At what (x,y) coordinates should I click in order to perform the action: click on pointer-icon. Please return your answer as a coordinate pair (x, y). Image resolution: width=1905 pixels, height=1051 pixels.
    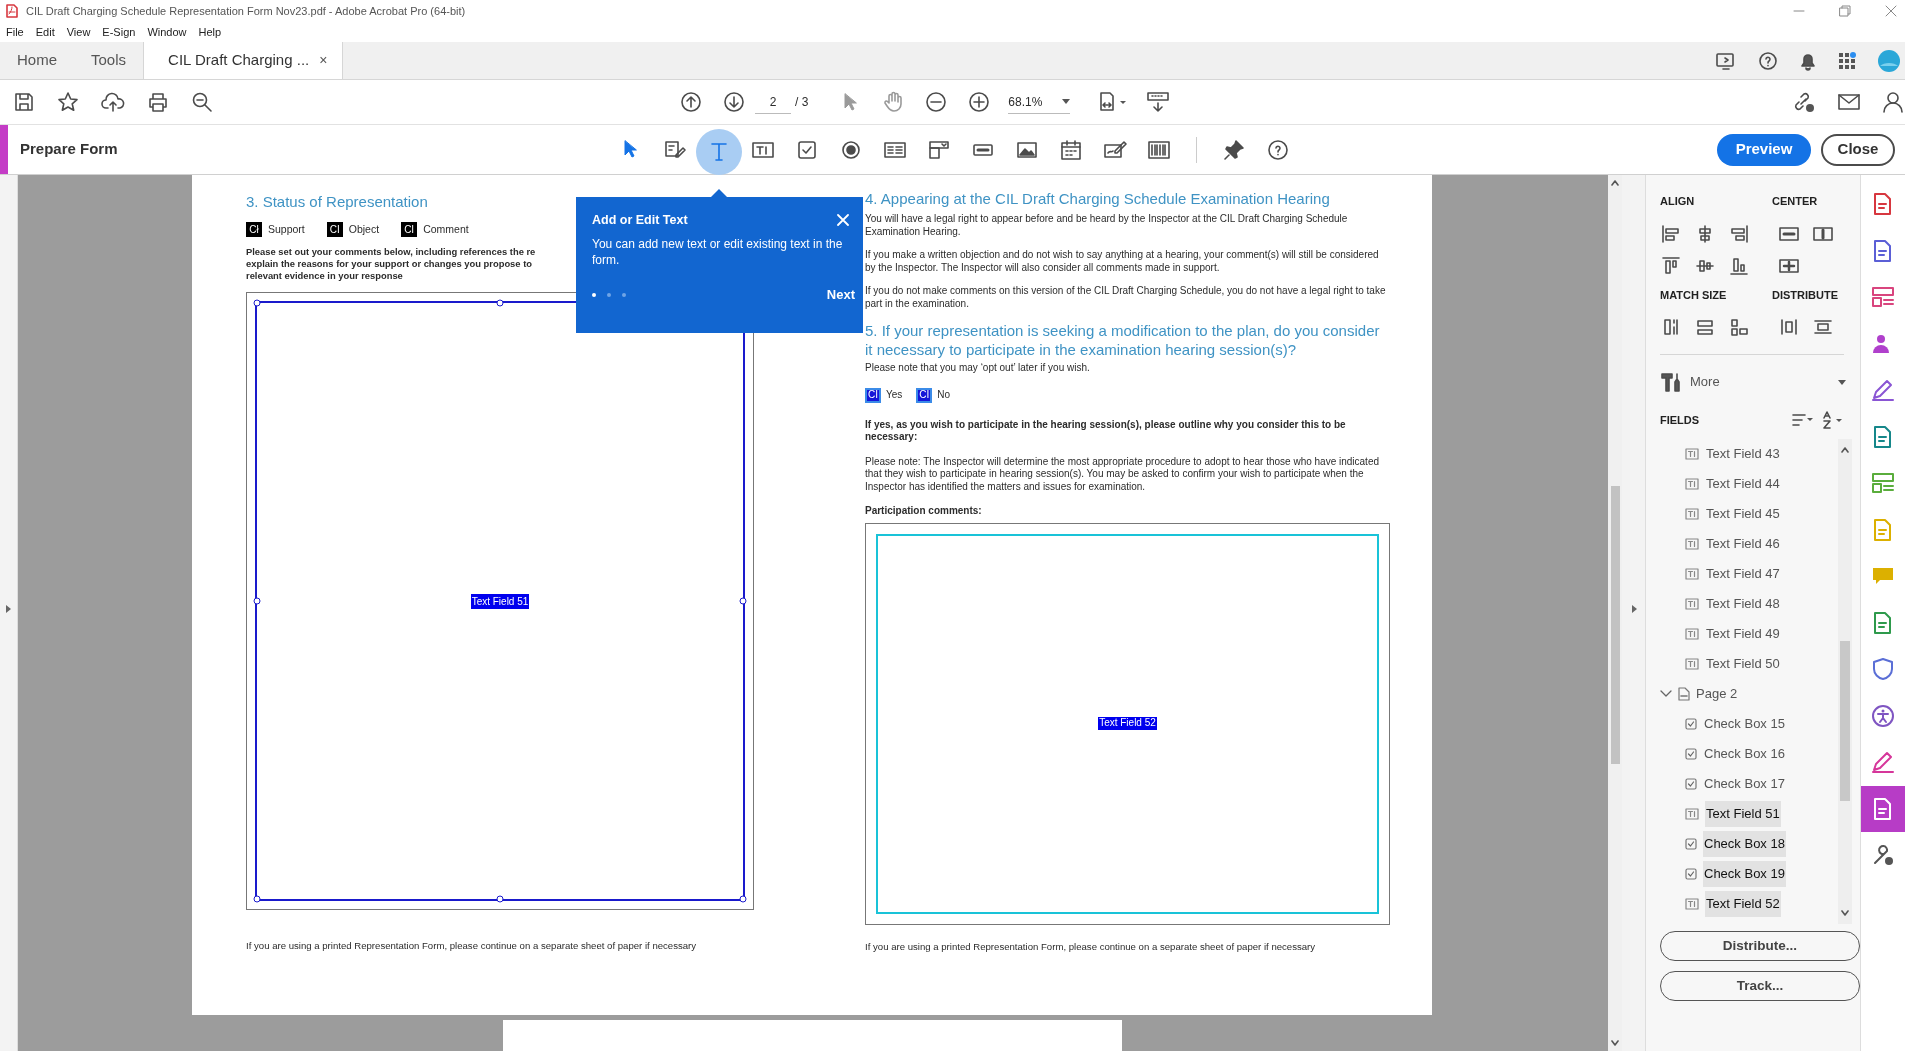
    Looking at the image, I should click on (850, 102).